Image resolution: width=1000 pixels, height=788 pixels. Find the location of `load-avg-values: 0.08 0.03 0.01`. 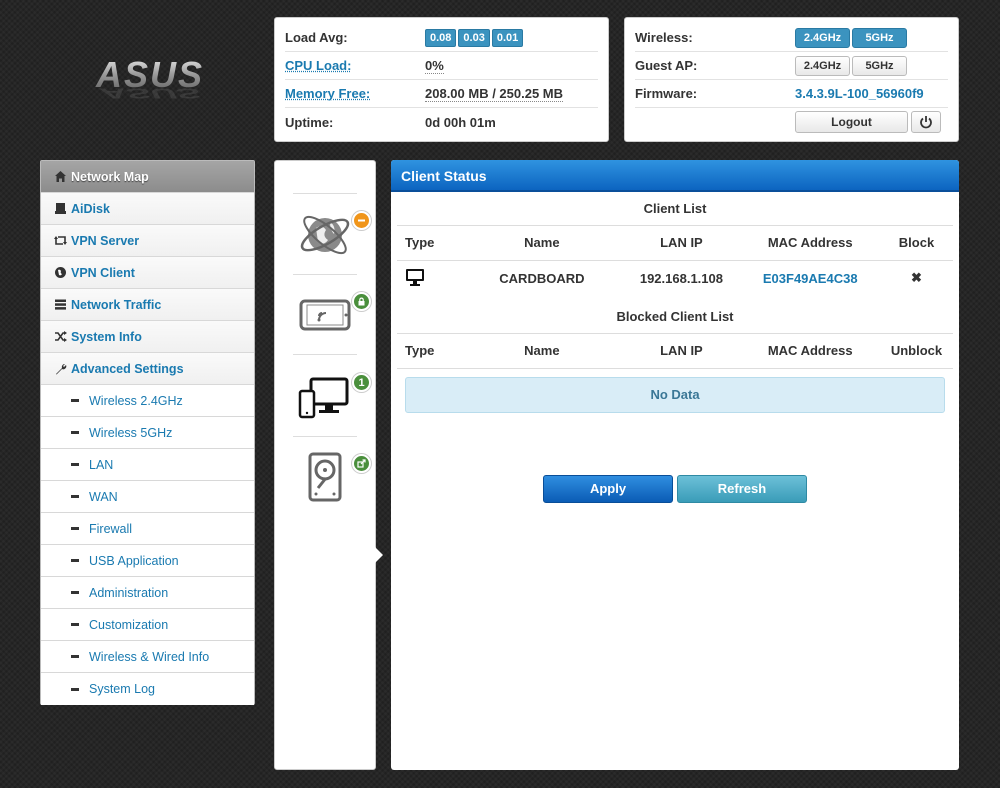

load-avg-values: 0.08 0.03 0.01 is located at coordinates (475, 37).